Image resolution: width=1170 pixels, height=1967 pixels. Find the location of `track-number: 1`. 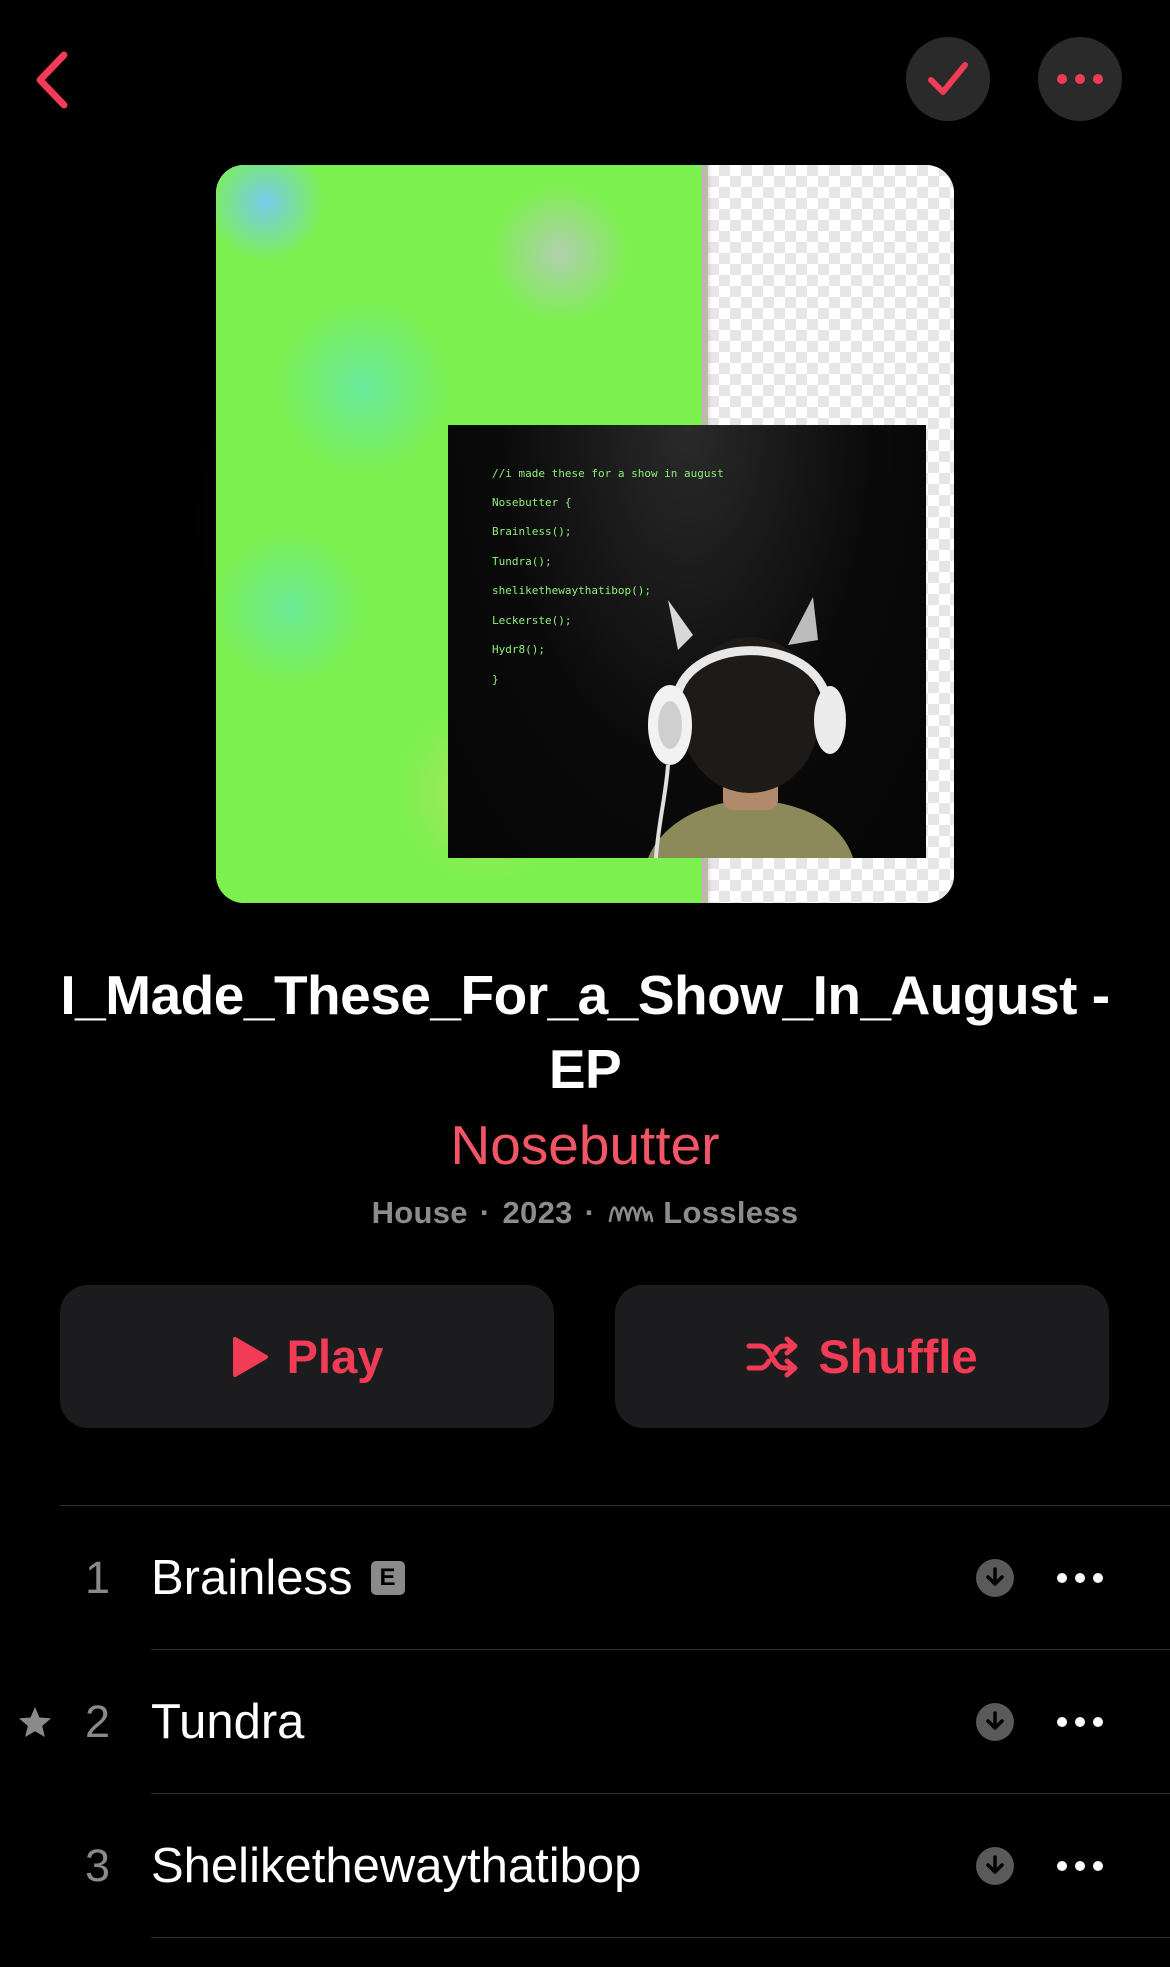

track-number: 1 is located at coordinates (97, 1577).